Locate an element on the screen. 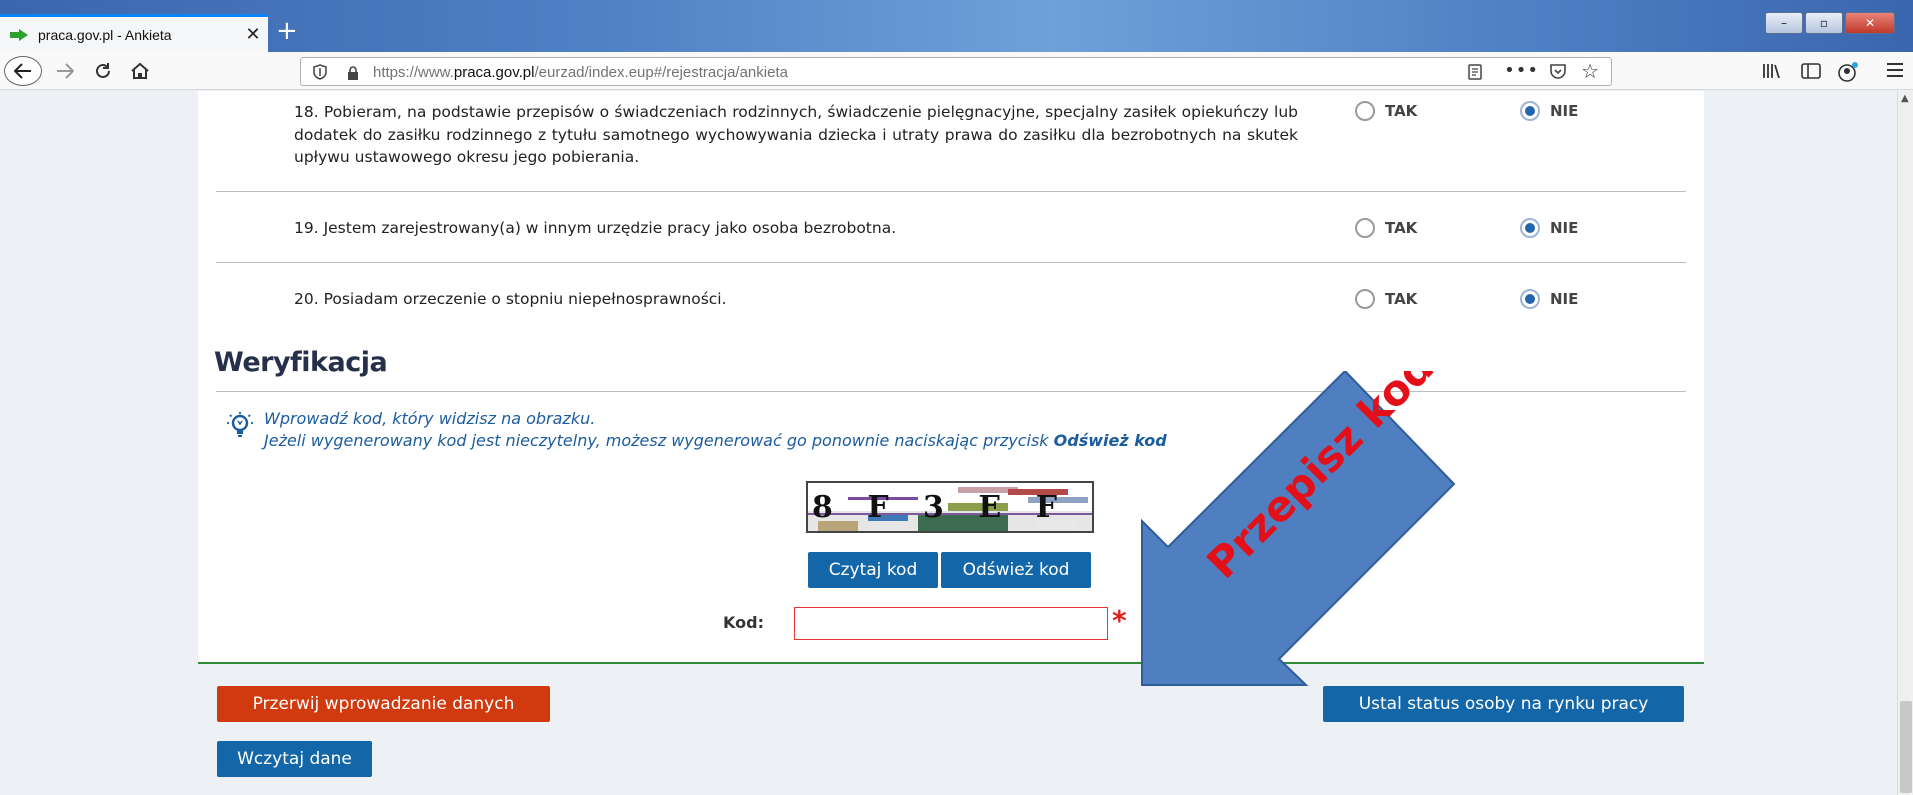  code-input is located at coordinates (951, 623).